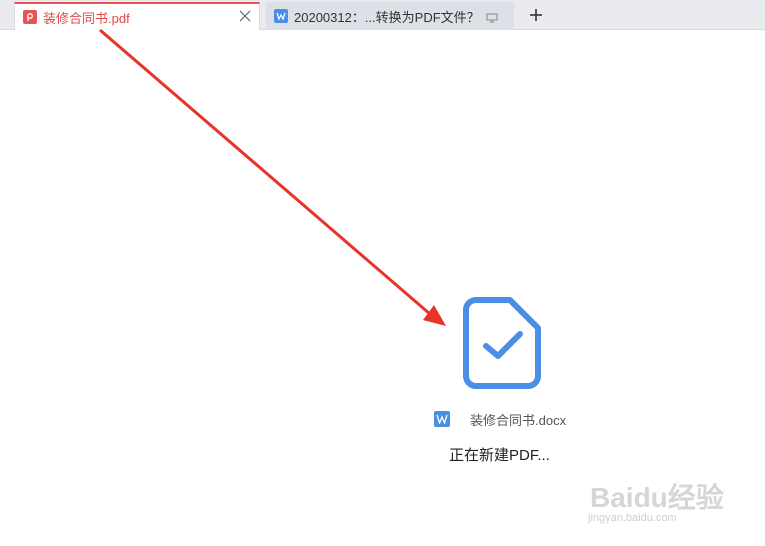  What do you see at coordinates (245, 16) in the screenshot?
I see `close-icon` at bounding box center [245, 16].